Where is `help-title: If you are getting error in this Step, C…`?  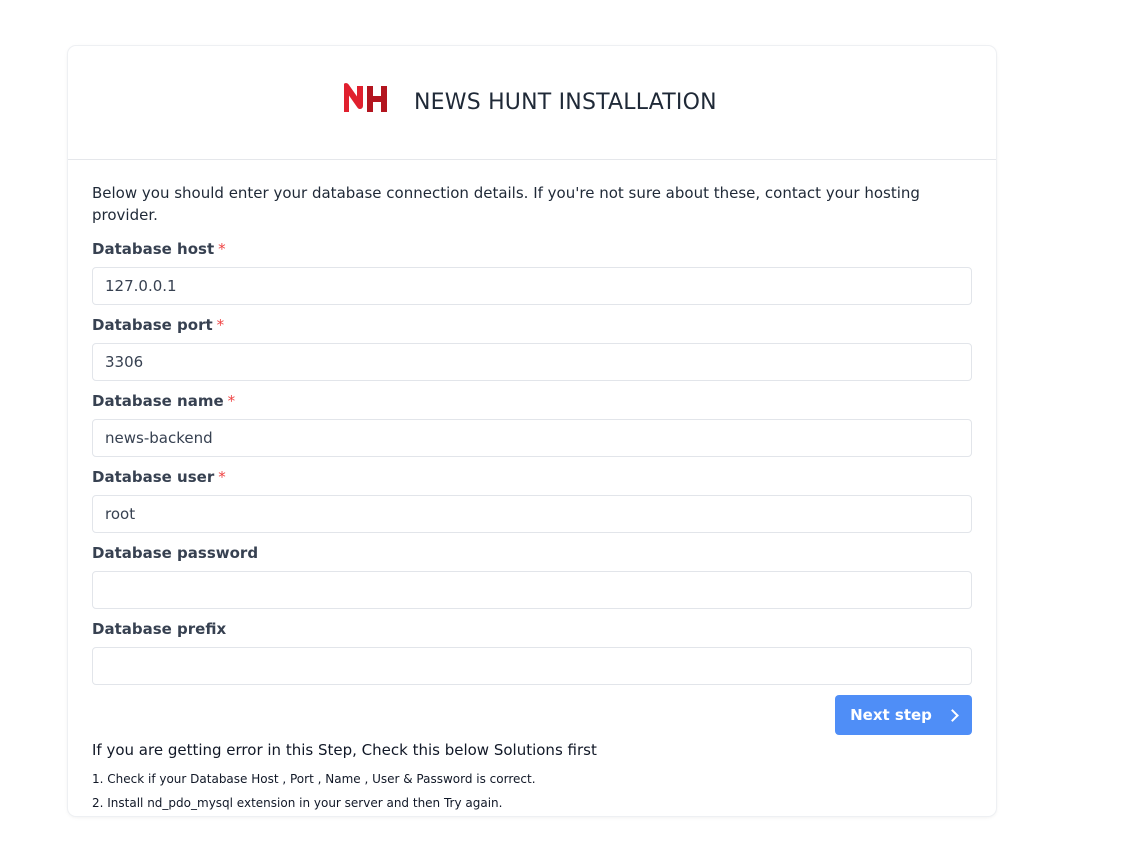 help-title: If you are getting error in this Step, C… is located at coordinates (344, 750).